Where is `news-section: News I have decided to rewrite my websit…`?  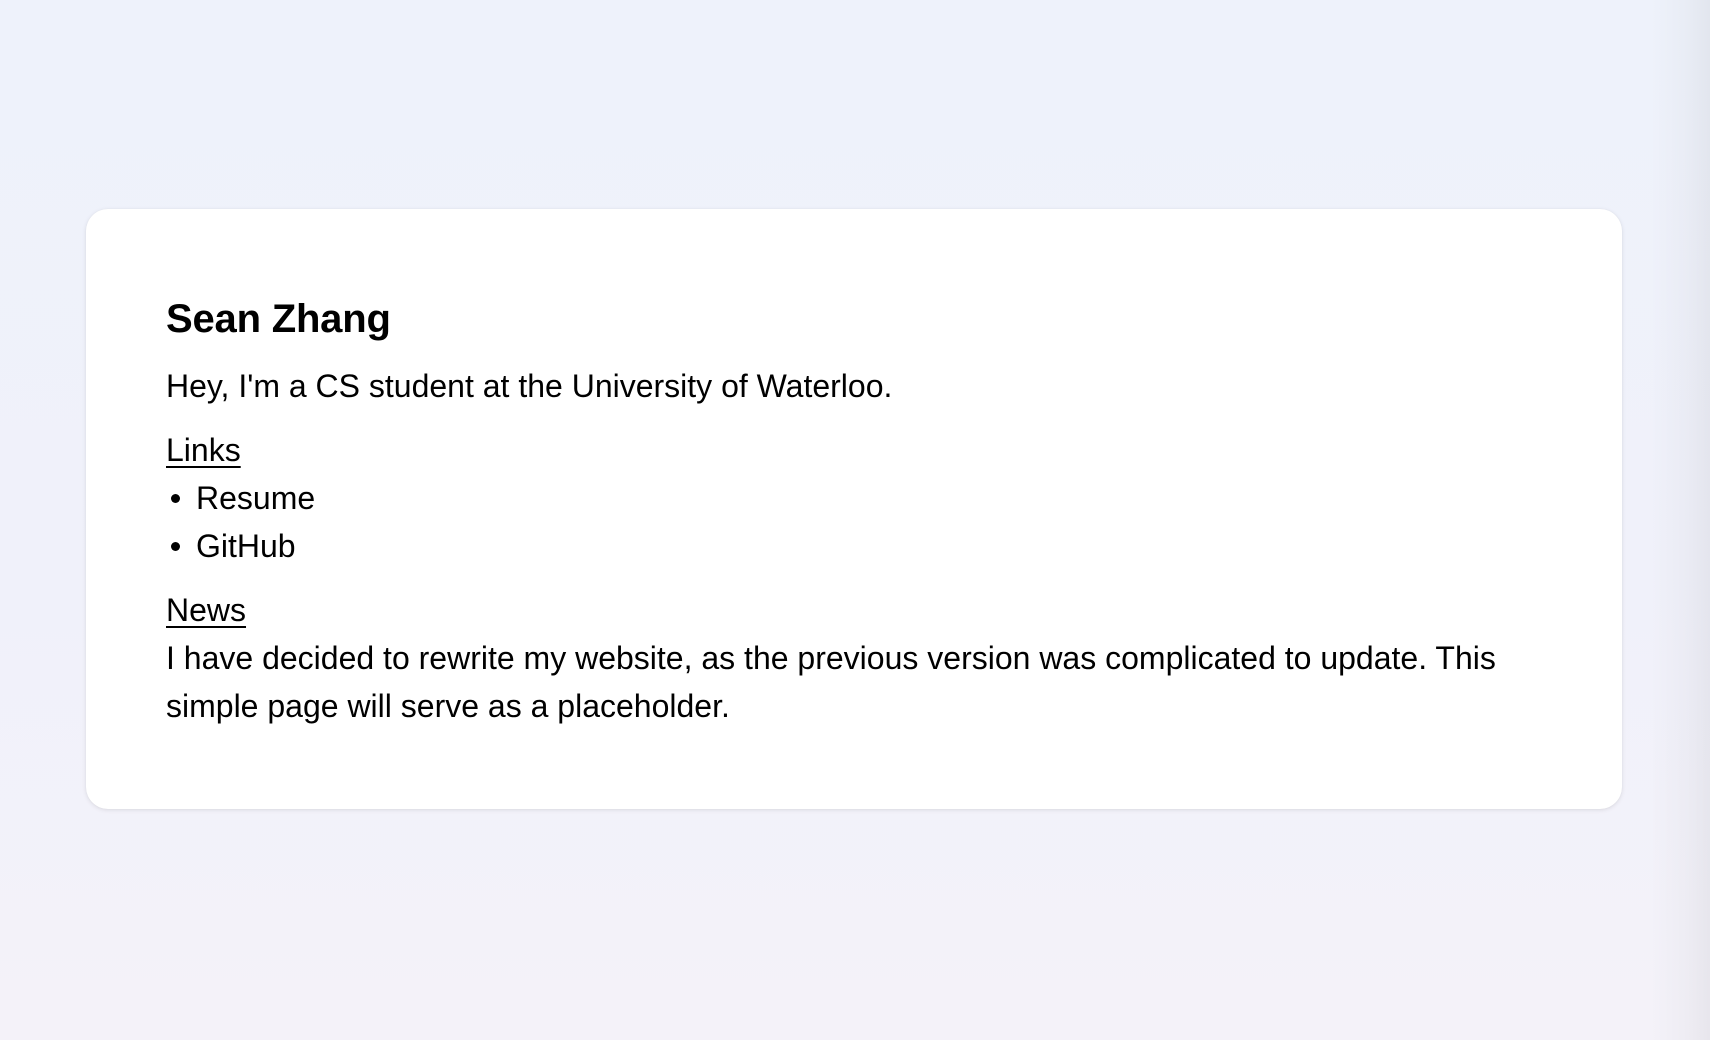
news-section: News I have decided to rewrite my websit… is located at coordinates (854, 658).